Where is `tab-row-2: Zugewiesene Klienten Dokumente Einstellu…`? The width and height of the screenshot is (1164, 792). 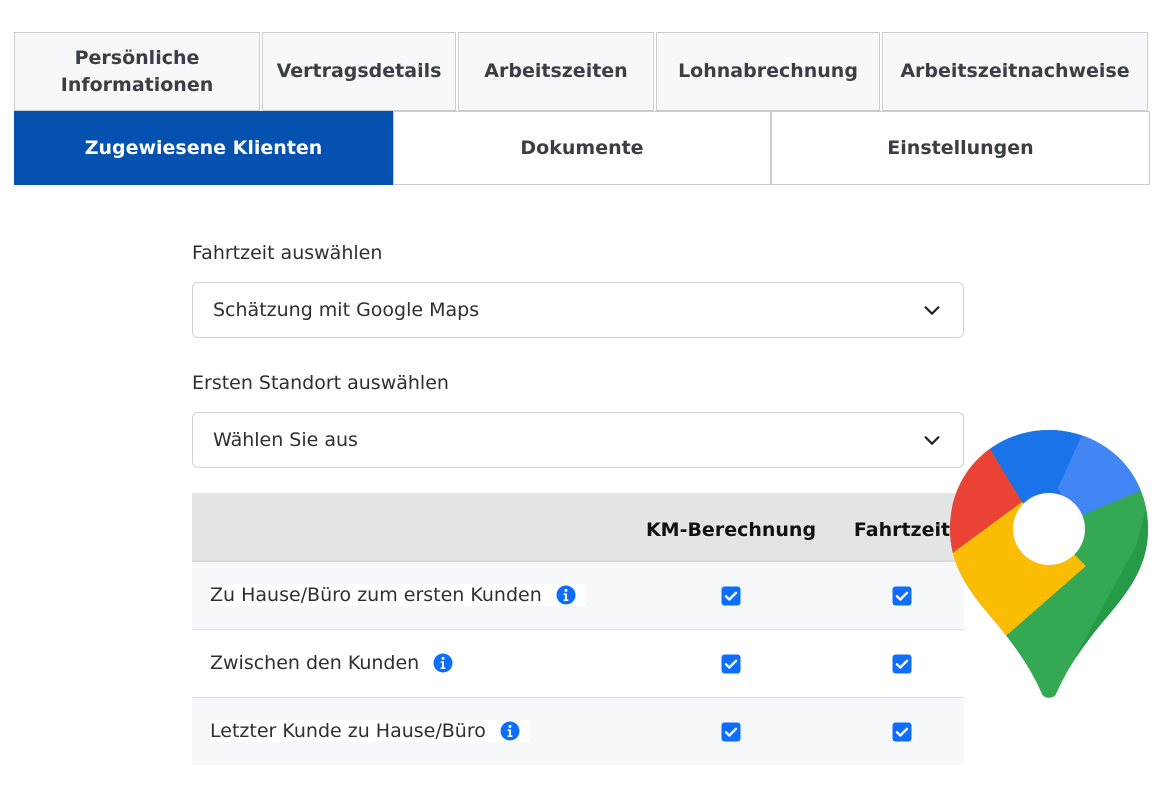 tab-row-2: Zugewiesene Klienten Dokumente Einstellu… is located at coordinates (582, 148).